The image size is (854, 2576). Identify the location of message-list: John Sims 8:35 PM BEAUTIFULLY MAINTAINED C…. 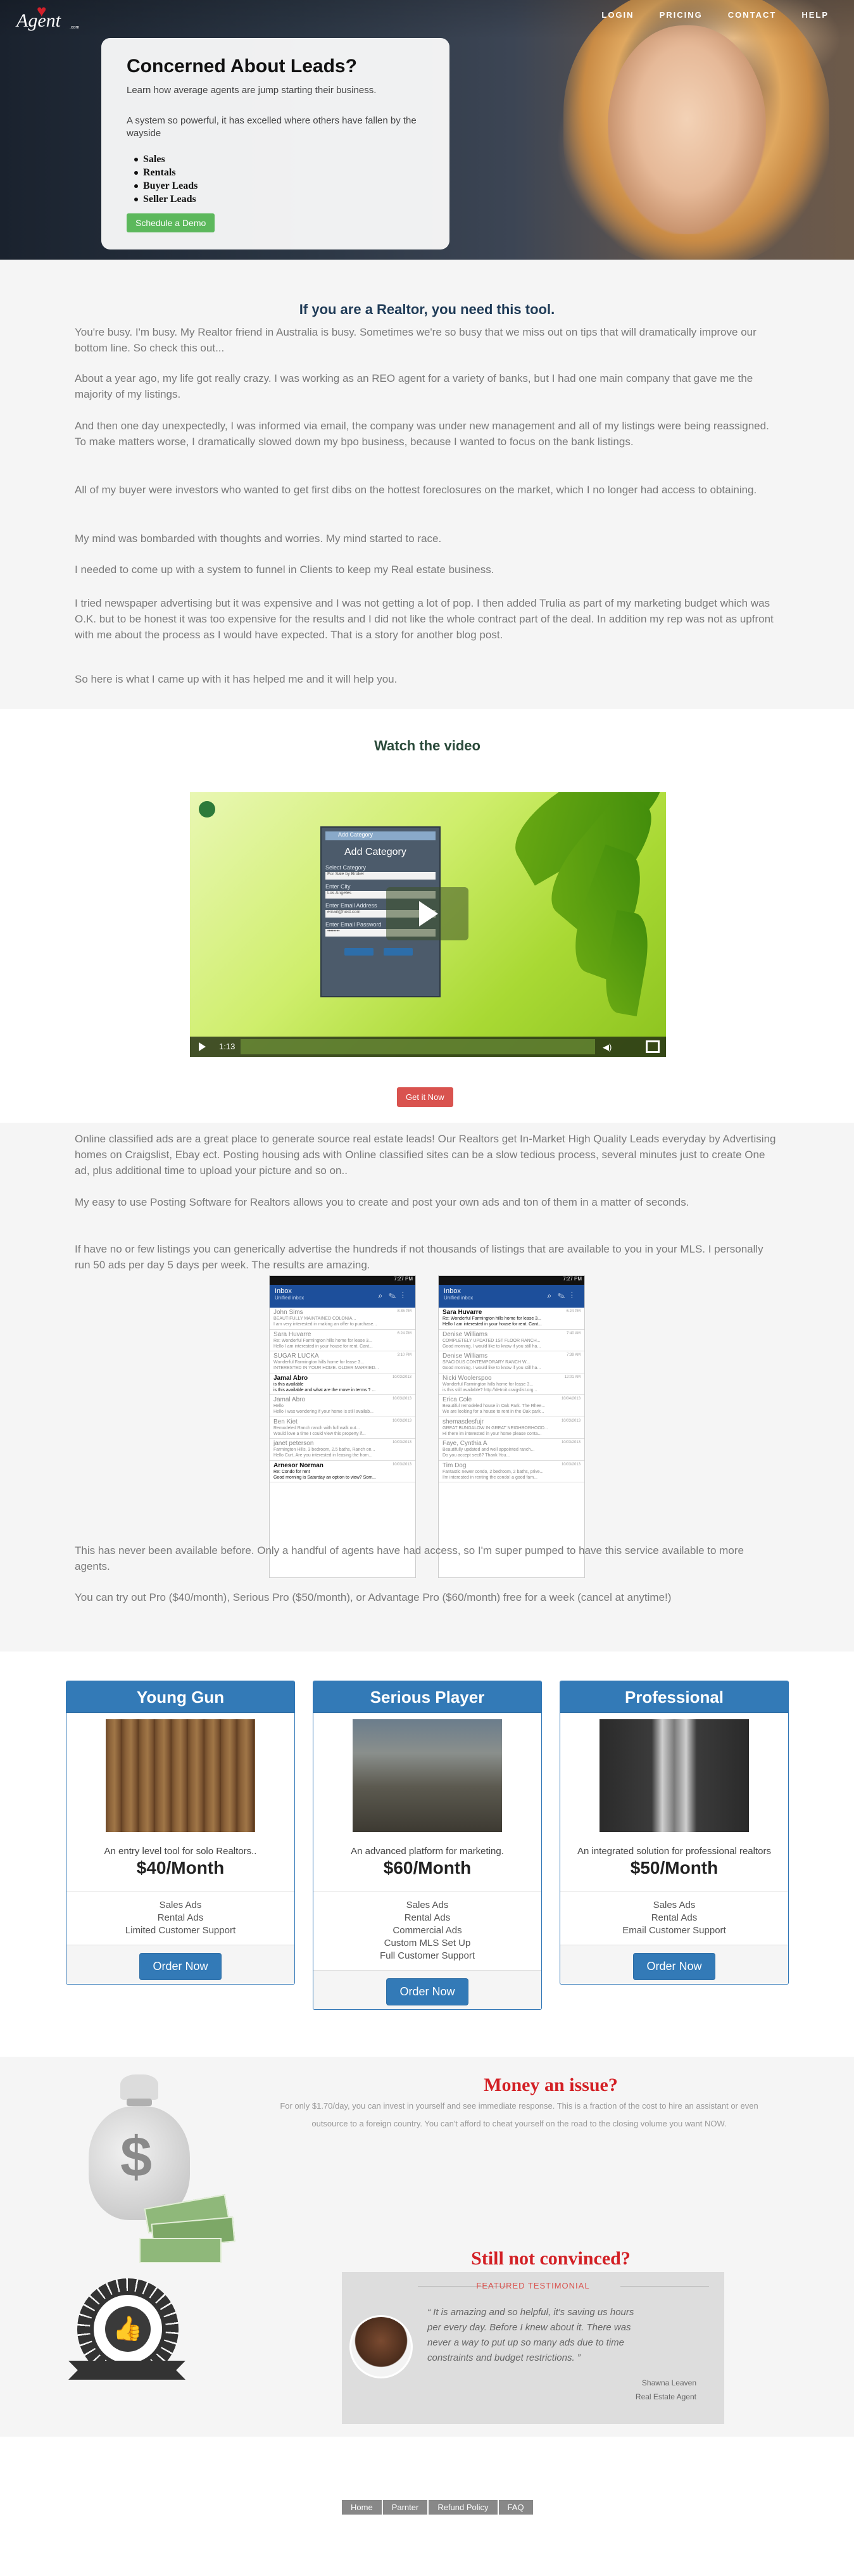
(343, 1395).